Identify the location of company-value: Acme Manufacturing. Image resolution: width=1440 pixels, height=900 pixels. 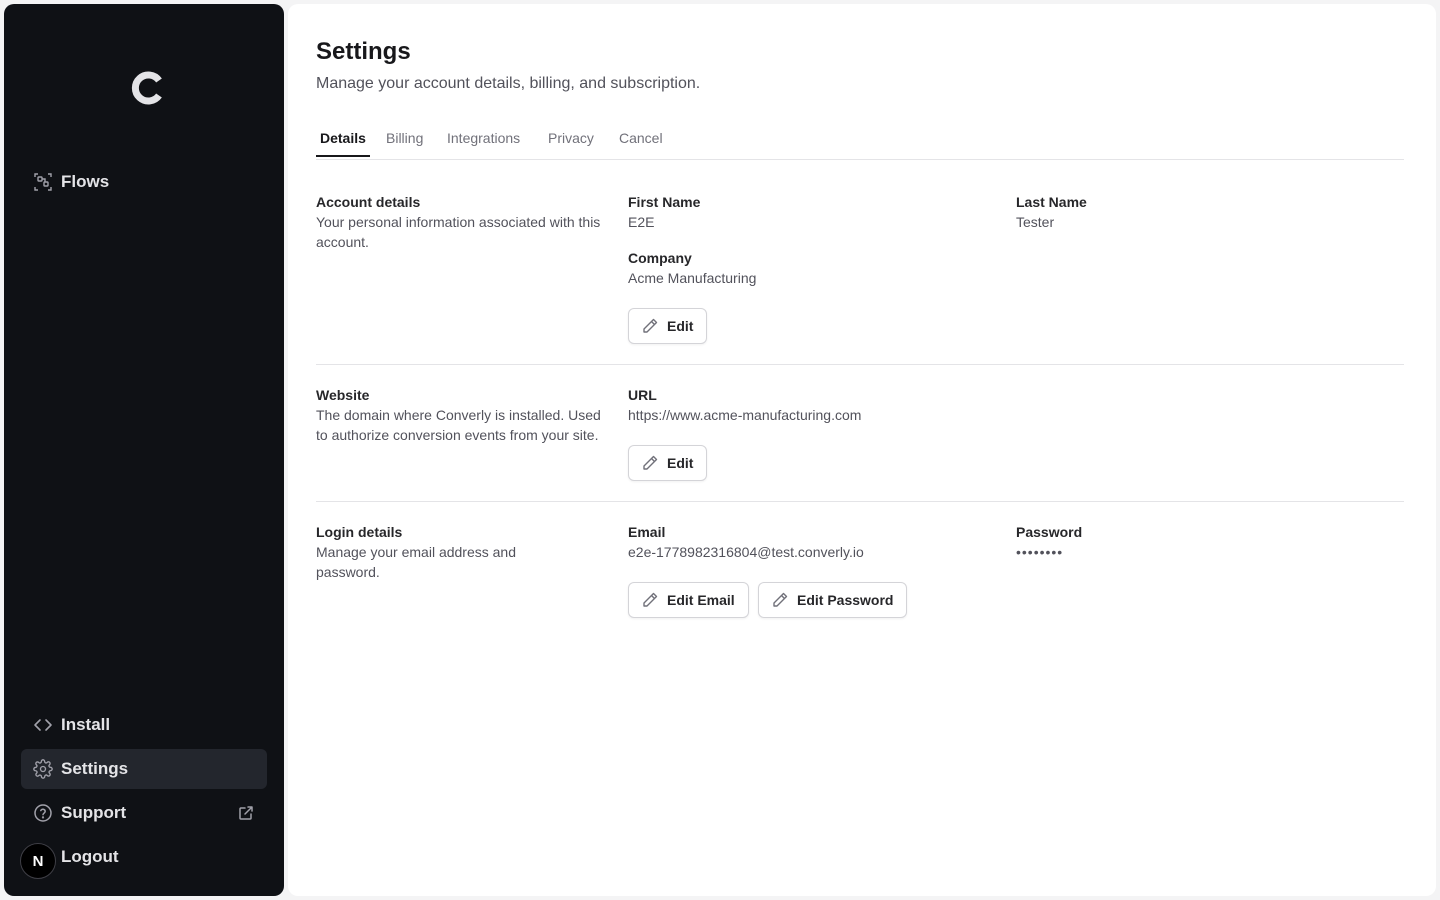
(692, 278).